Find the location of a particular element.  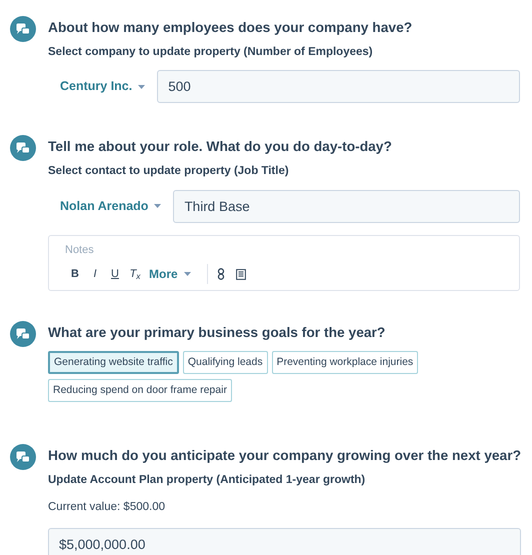

document-icon is located at coordinates (241, 274).